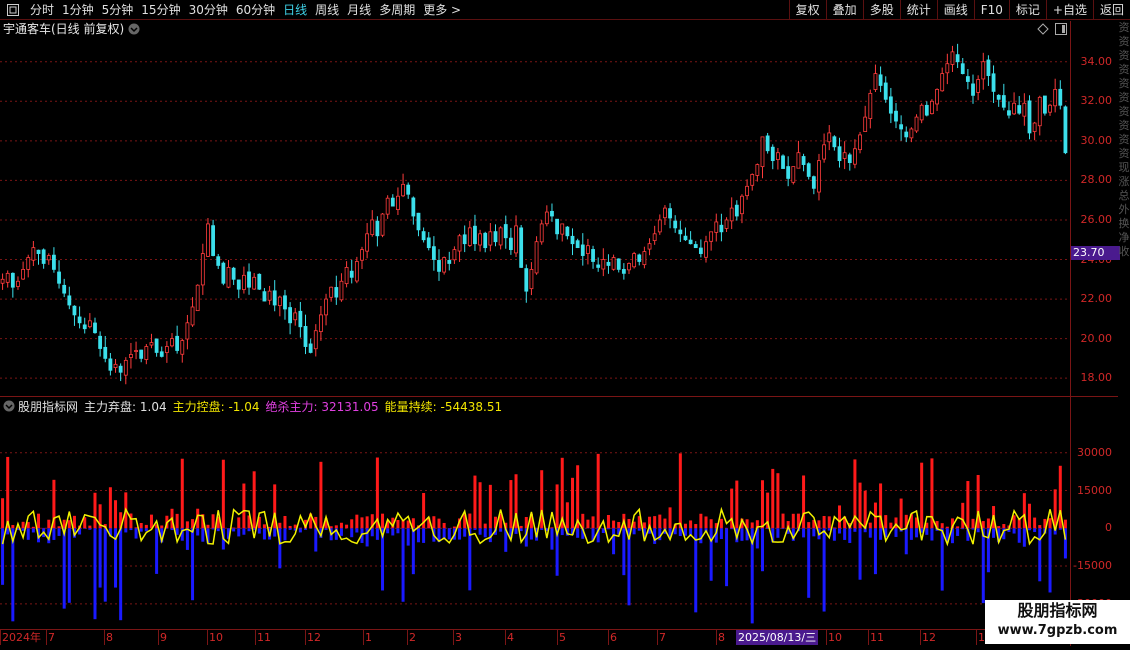  Describe the element at coordinates (1124, 208) in the screenshot. I see `side-panel-strip: 资资资资资资资资资资现涨总外换净收` at that location.